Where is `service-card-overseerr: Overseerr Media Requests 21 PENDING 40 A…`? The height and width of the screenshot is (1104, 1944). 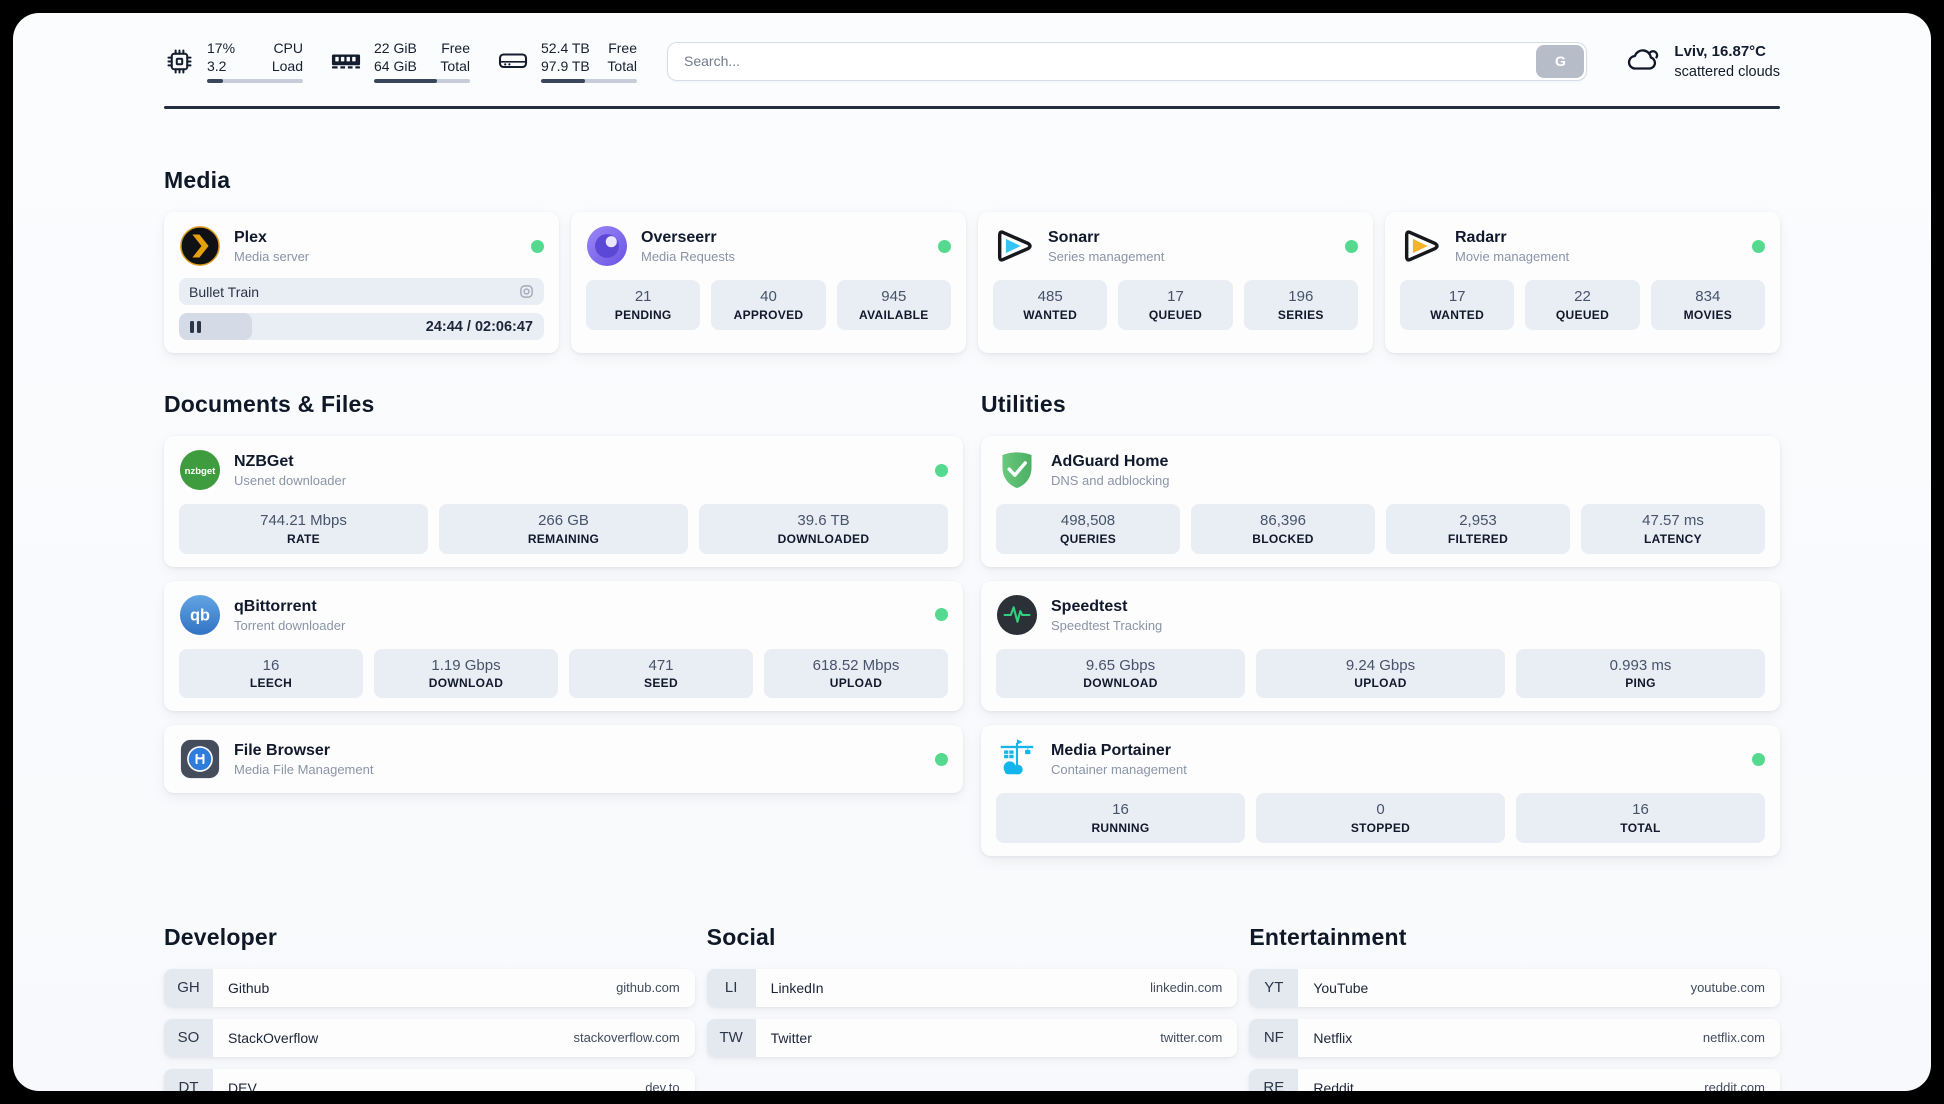 service-card-overseerr: Overseerr Media Requests 21 PENDING 40 A… is located at coordinates (768, 283).